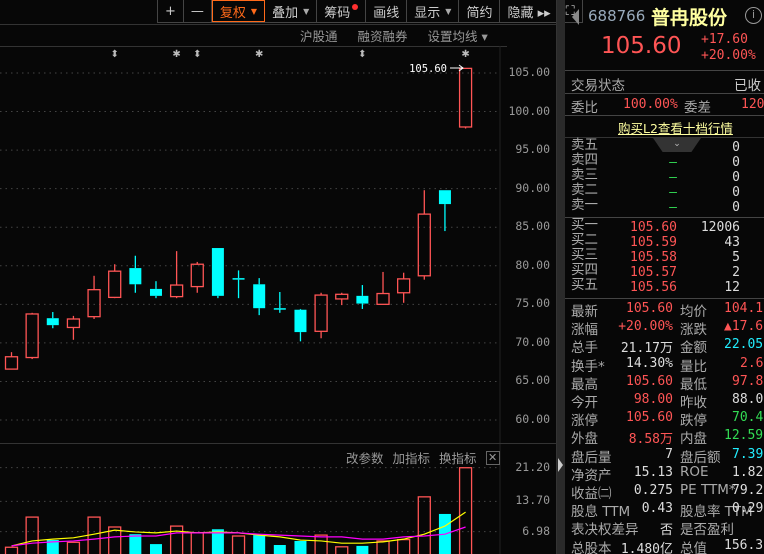  What do you see at coordinates (412, 457) in the screenshot?
I see `add-indicator-button: 加指标` at bounding box center [412, 457].